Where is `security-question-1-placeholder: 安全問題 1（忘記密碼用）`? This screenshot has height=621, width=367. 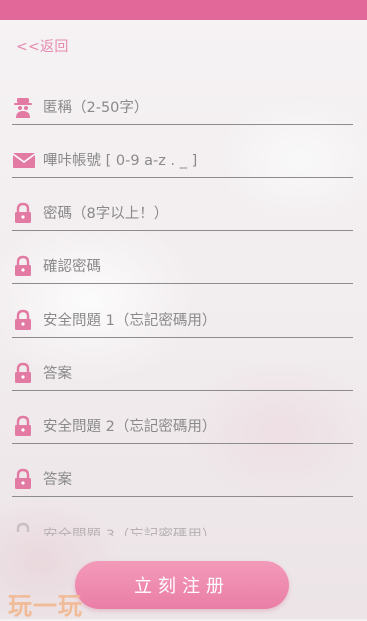 security-question-1-placeholder: 安全問題 1（忘記密碼用） is located at coordinates (130, 321).